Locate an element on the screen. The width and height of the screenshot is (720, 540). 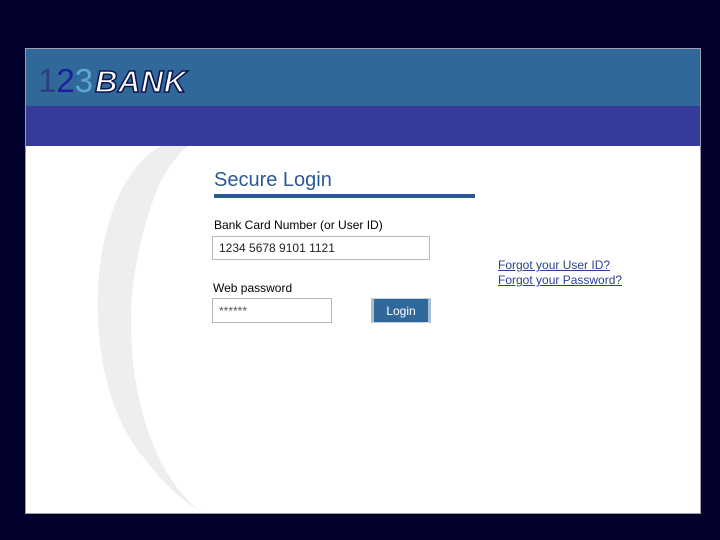
header-bar: 123BANK is located at coordinates (363, 77).